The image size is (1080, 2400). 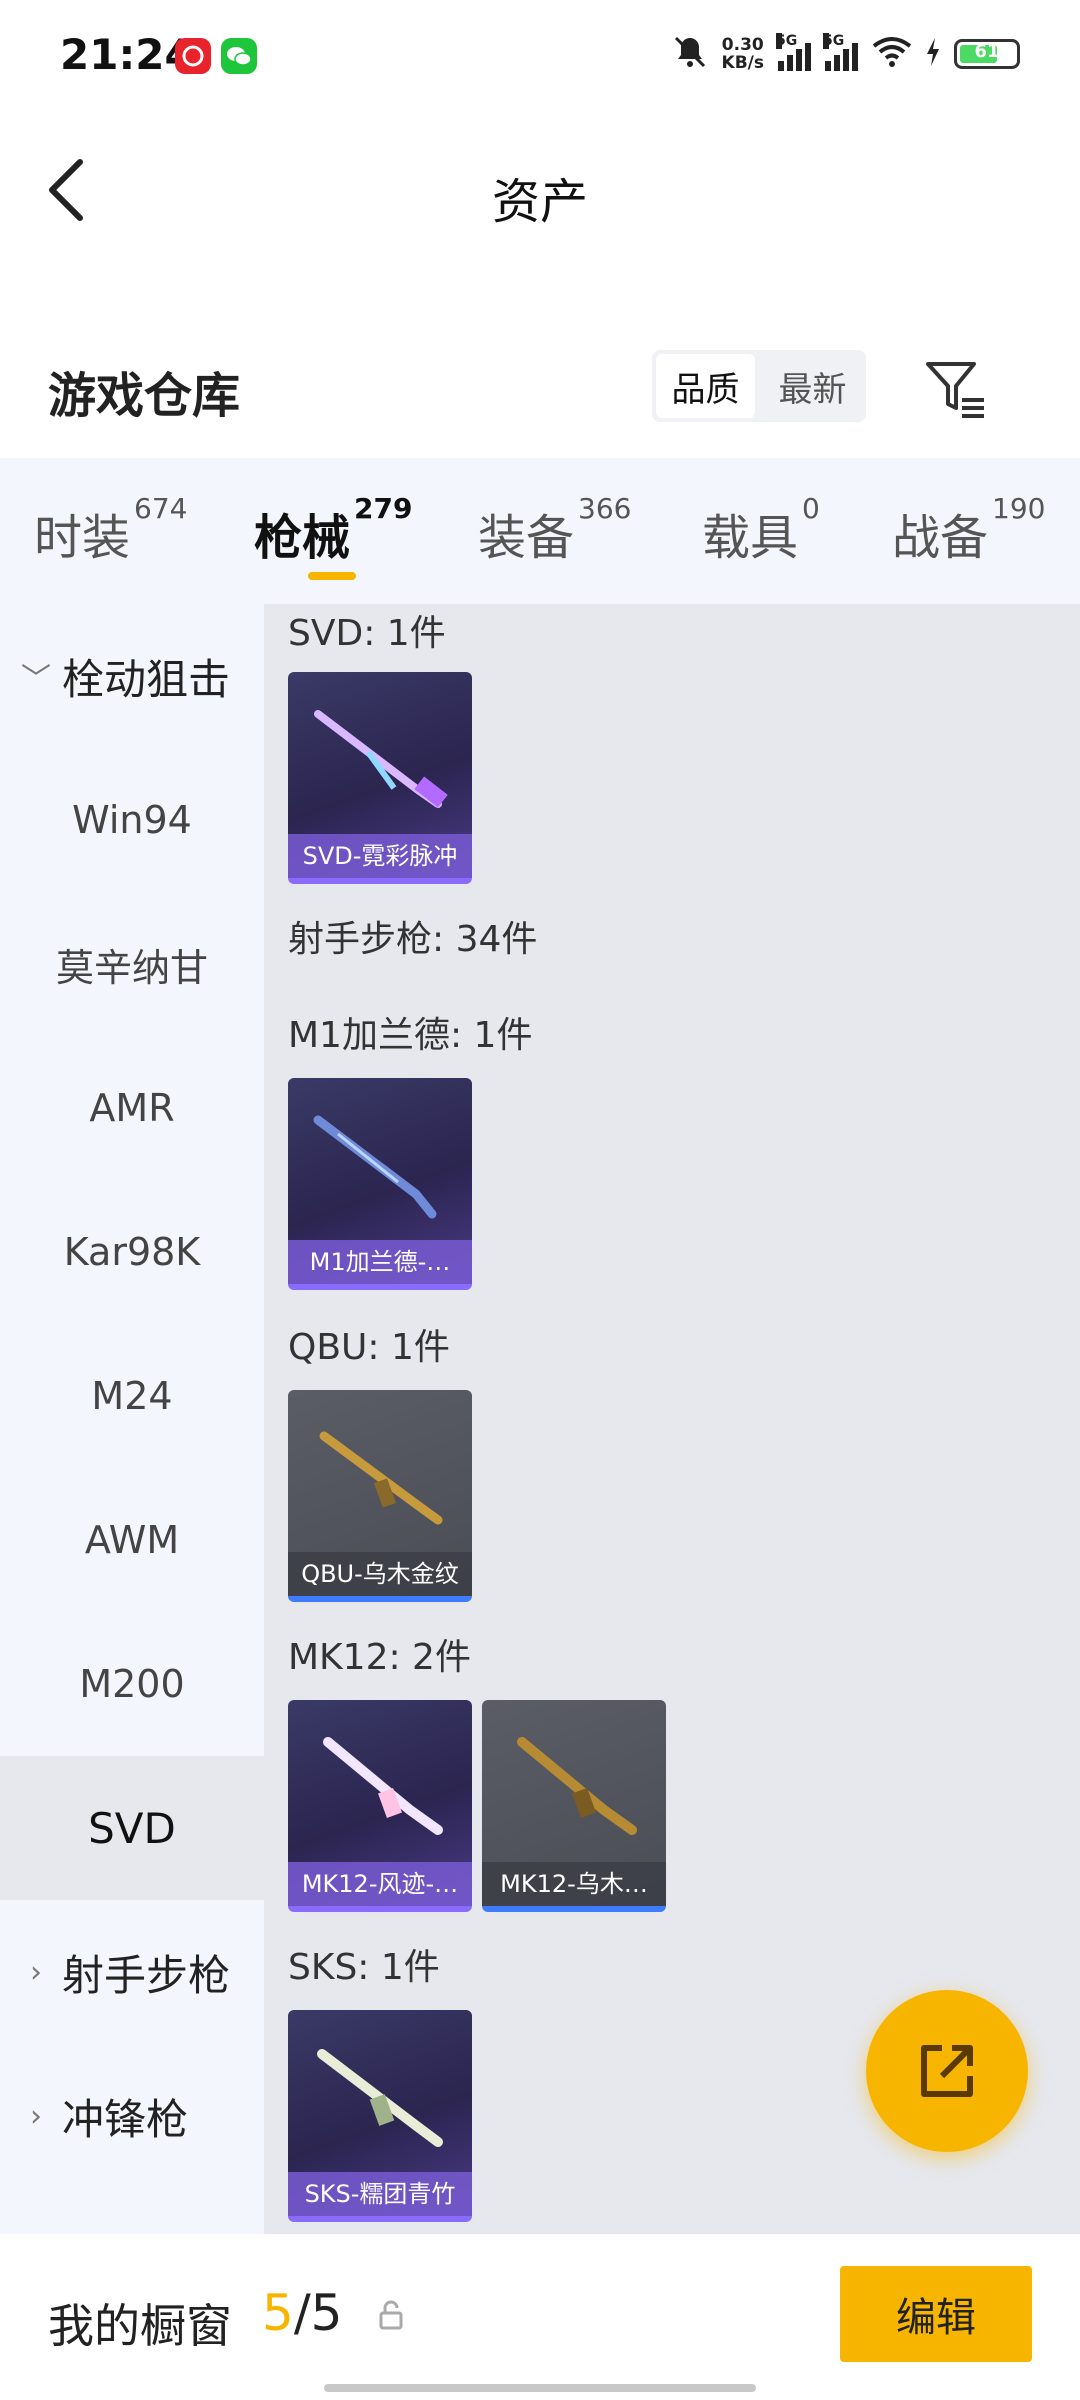 What do you see at coordinates (987, 54) in the screenshot?
I see `battery-icon: 61` at bounding box center [987, 54].